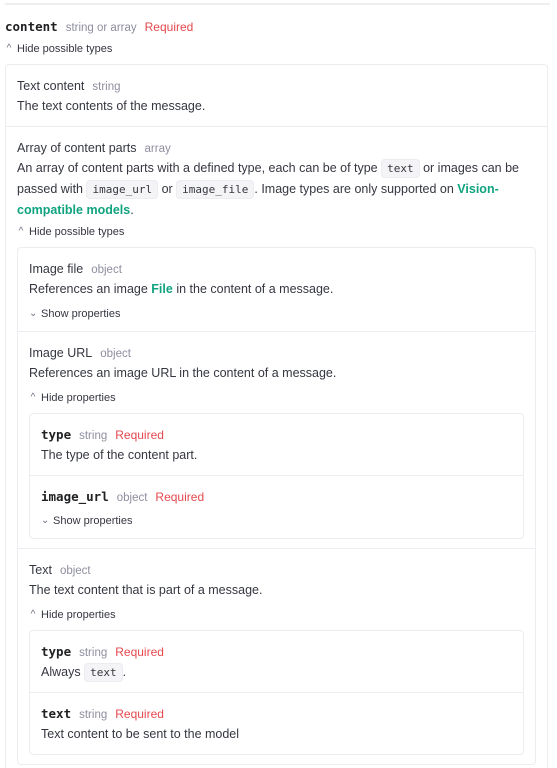 The image size is (557, 768). I want to click on subtype-title: Image file, so click(56, 269).